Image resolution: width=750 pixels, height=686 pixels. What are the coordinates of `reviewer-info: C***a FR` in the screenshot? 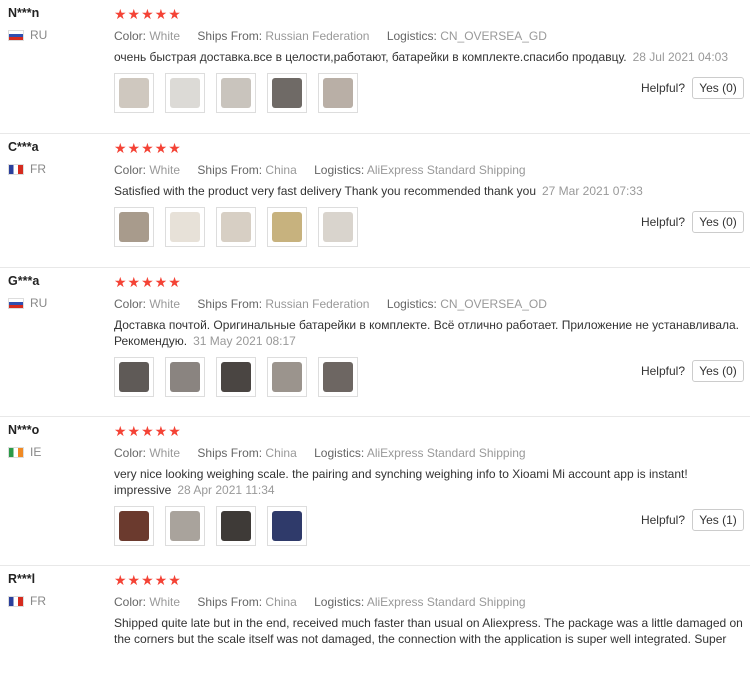 It's located at (58, 158).